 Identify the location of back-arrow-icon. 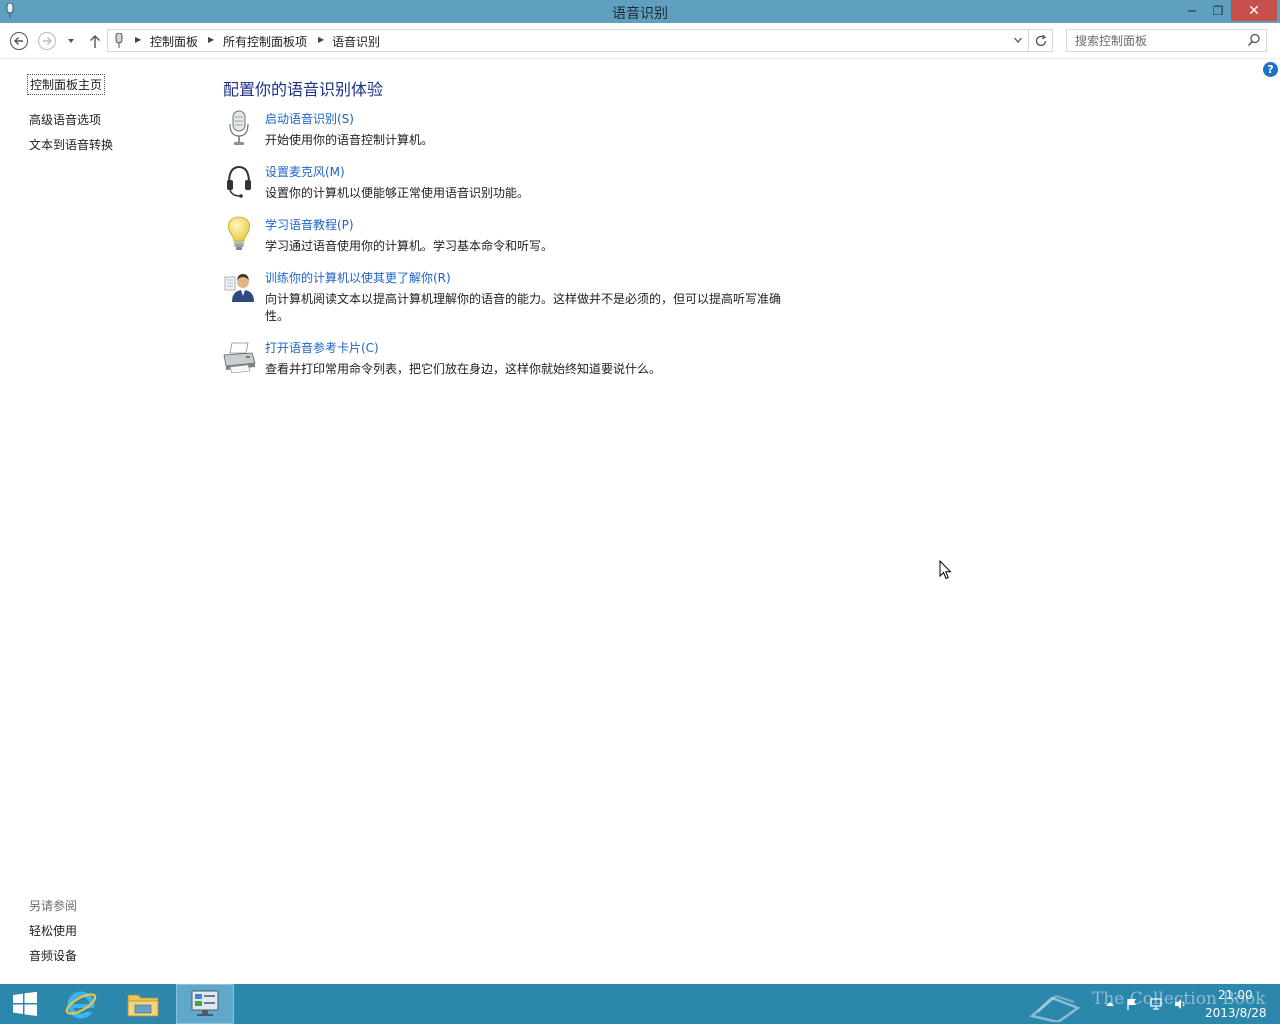
(19, 41).